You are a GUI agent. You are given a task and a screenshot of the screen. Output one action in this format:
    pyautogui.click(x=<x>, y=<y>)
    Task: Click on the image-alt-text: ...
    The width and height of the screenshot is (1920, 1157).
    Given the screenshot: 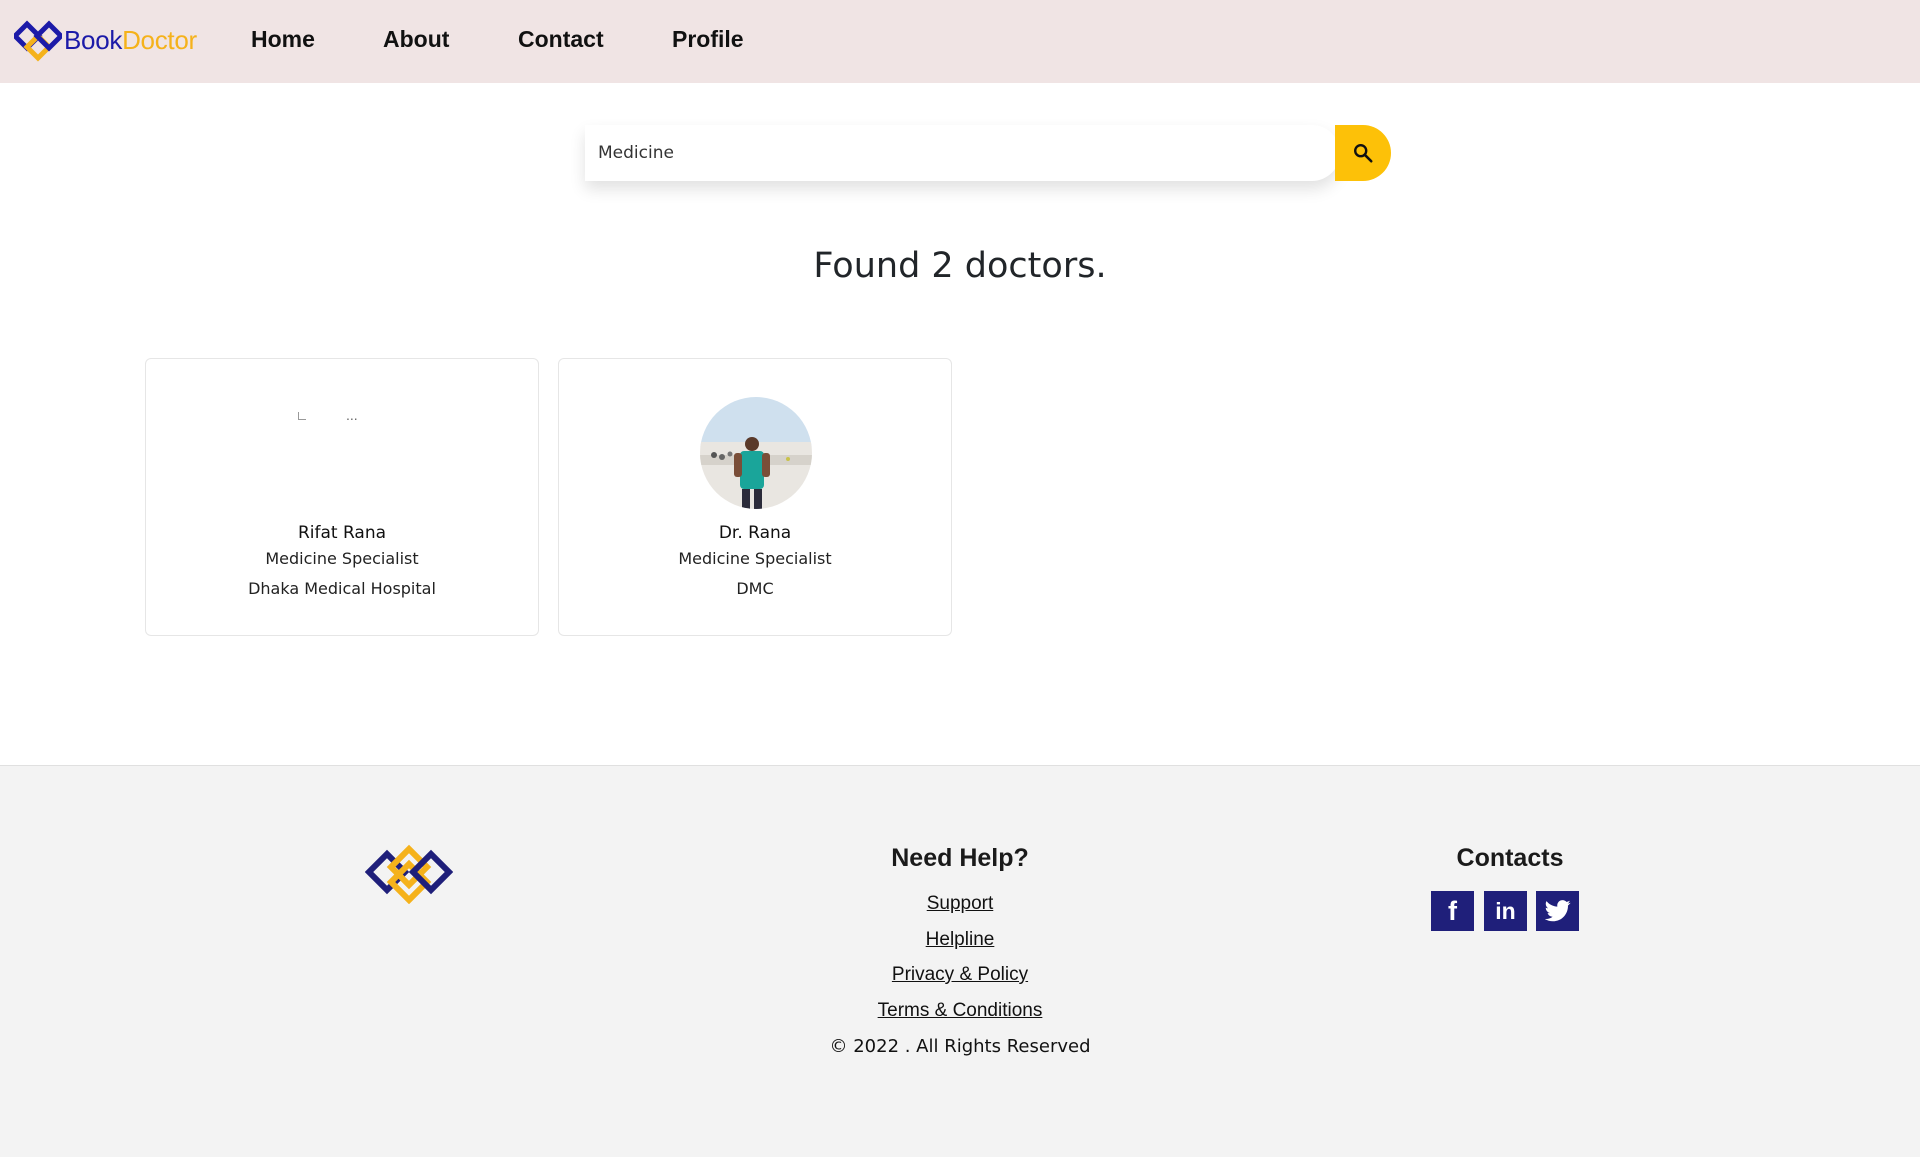 What is the action you would take?
    pyautogui.click(x=352, y=415)
    